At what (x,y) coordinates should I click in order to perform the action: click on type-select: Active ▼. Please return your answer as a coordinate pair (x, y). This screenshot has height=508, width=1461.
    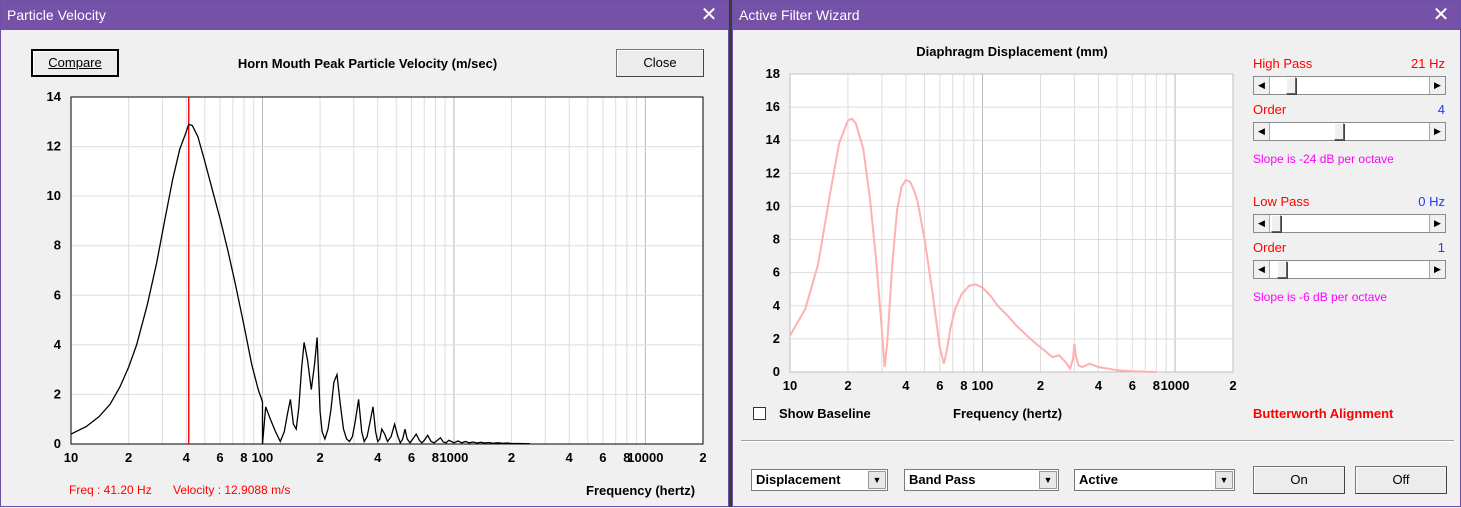
    Looking at the image, I should click on (1154, 480).